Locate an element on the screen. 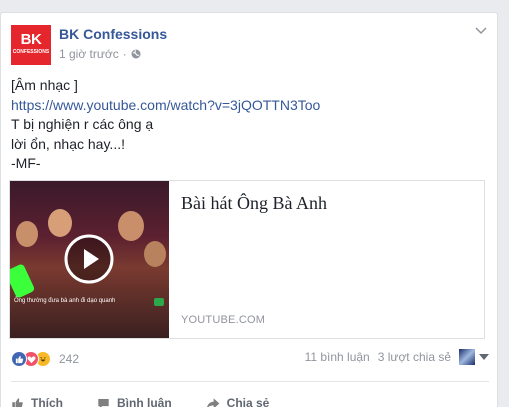 The width and height of the screenshot is (509, 407). globe-icon is located at coordinates (136, 54).